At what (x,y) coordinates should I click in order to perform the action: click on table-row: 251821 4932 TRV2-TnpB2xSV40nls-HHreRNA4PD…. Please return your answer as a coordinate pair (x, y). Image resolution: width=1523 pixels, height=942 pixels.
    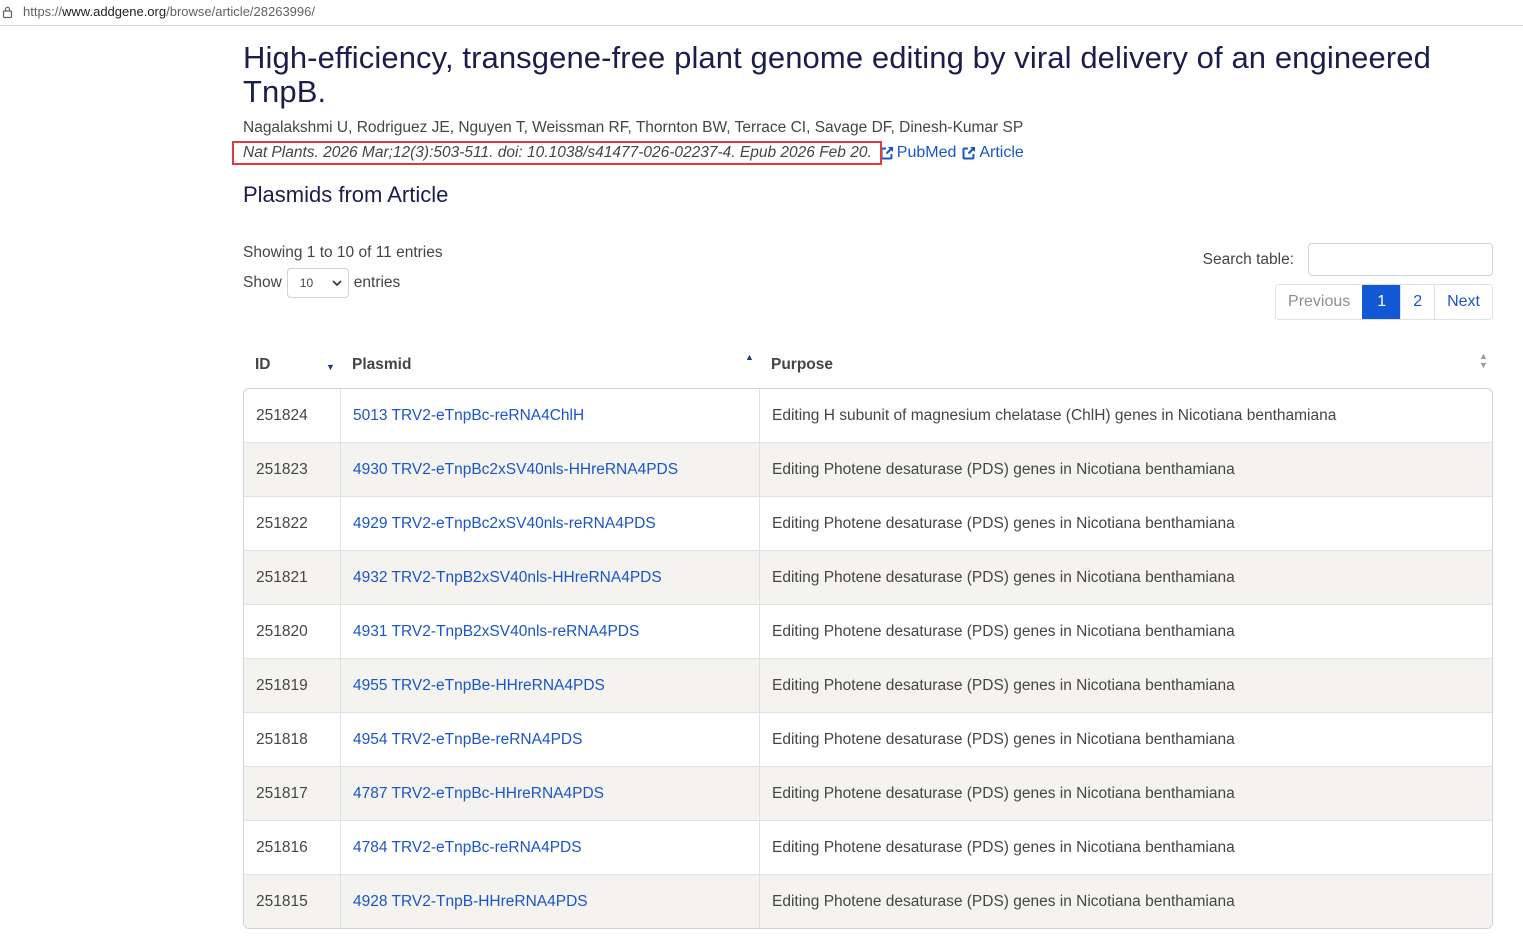
    Looking at the image, I should click on (868, 577).